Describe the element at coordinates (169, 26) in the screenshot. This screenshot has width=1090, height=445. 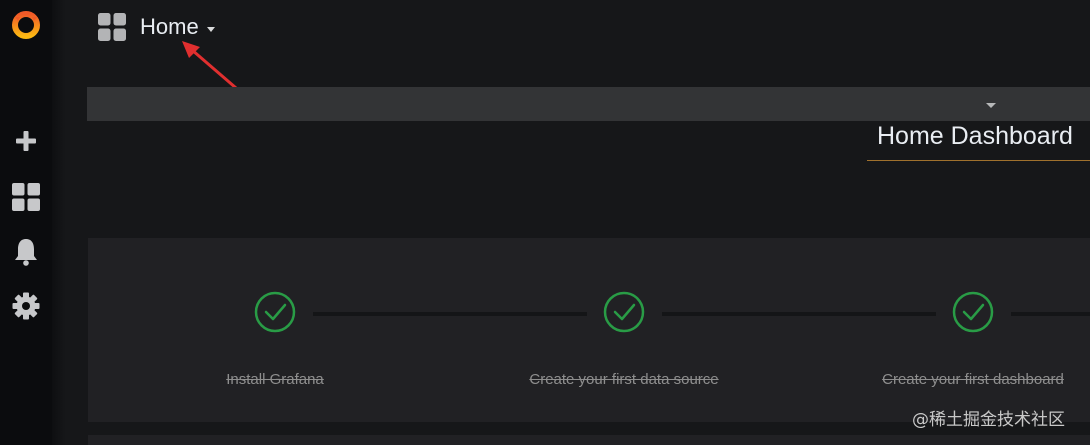
I see `dashboard-picker-label: Home` at that location.